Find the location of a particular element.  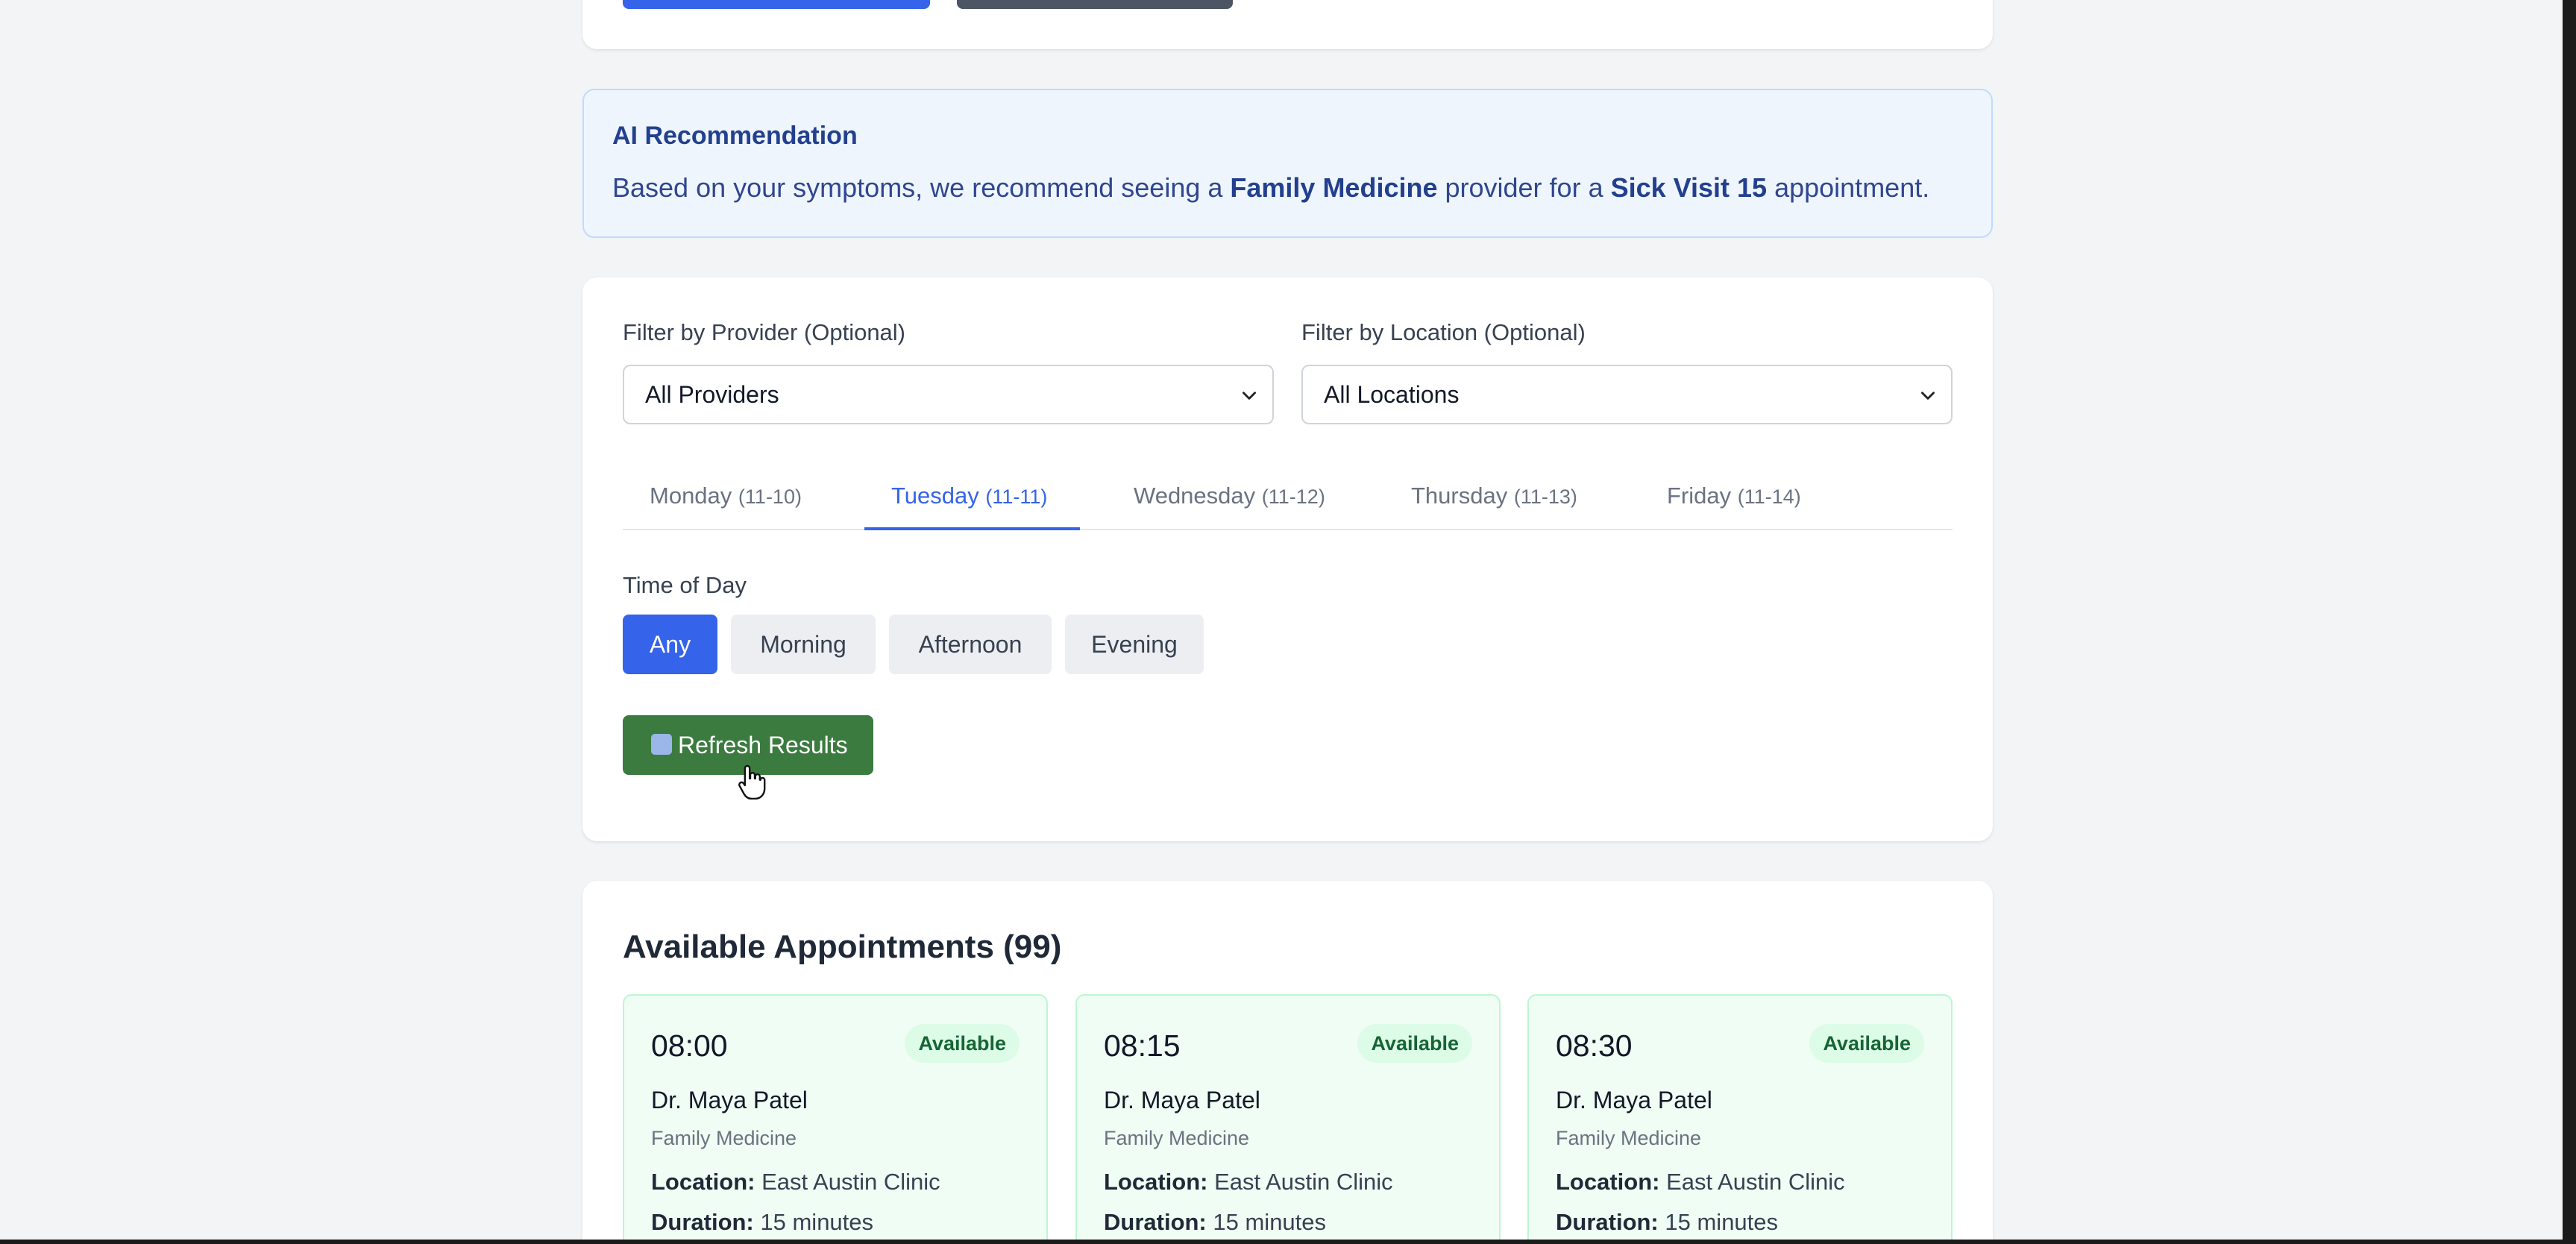

time-of-day-label: Time of Day is located at coordinates (685, 585).